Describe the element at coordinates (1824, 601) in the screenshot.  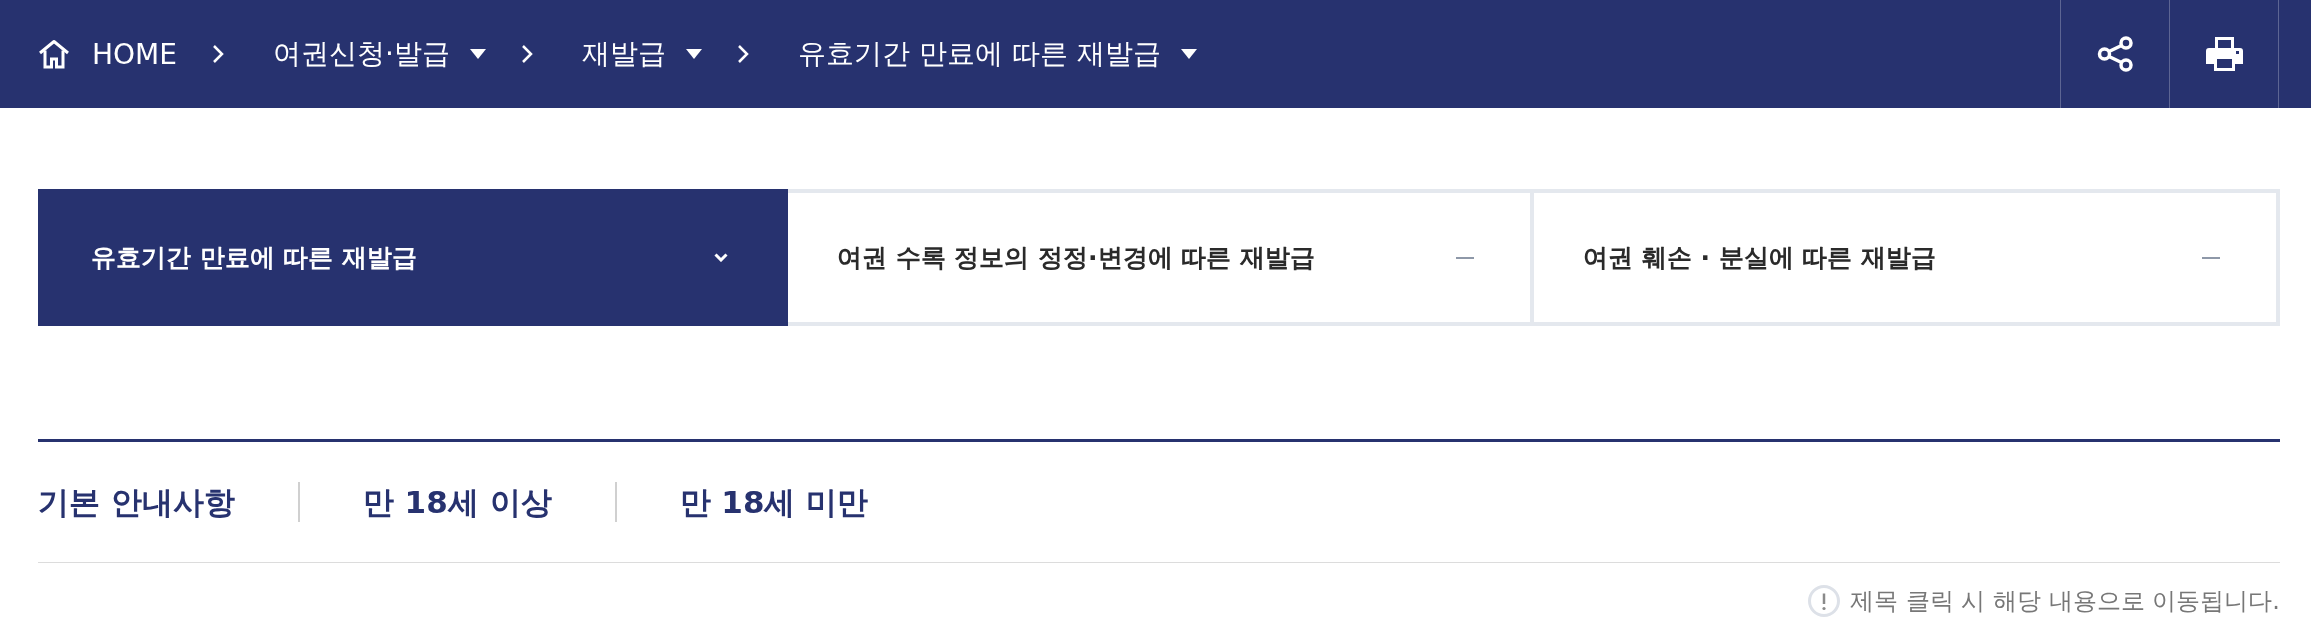
I see `alert-icon` at that location.